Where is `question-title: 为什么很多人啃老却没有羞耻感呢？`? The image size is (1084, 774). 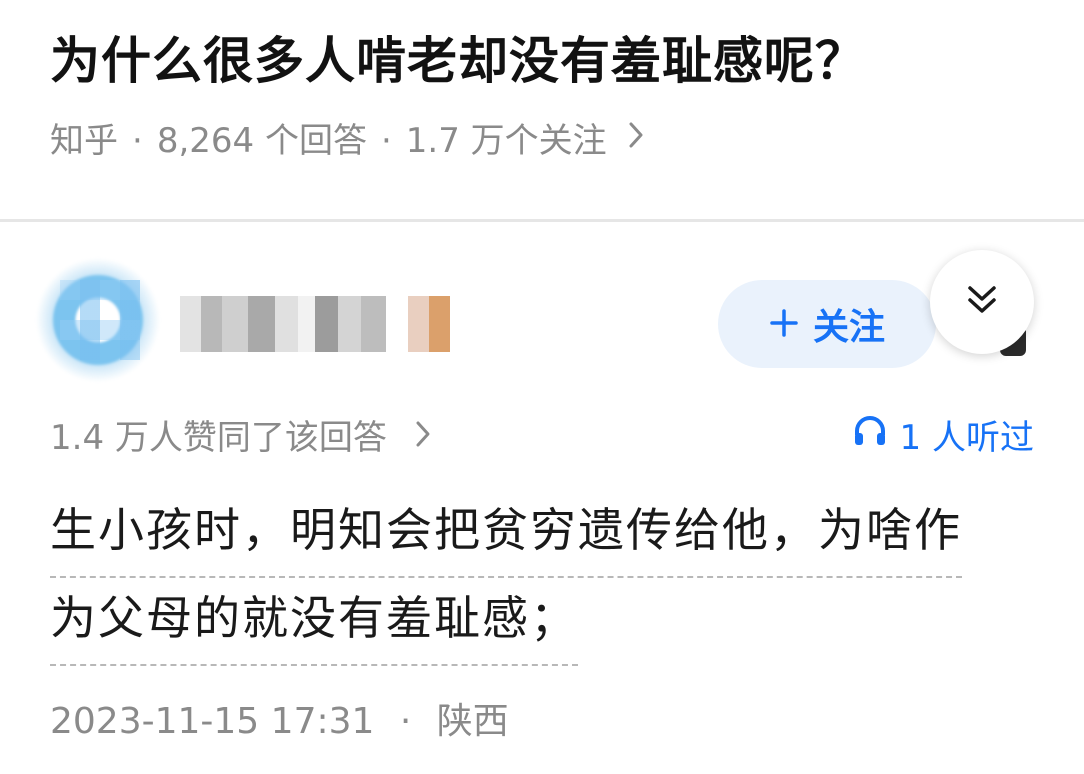
question-title: 为什么很多人啃老却没有羞耻感呢？ is located at coordinates (458, 61).